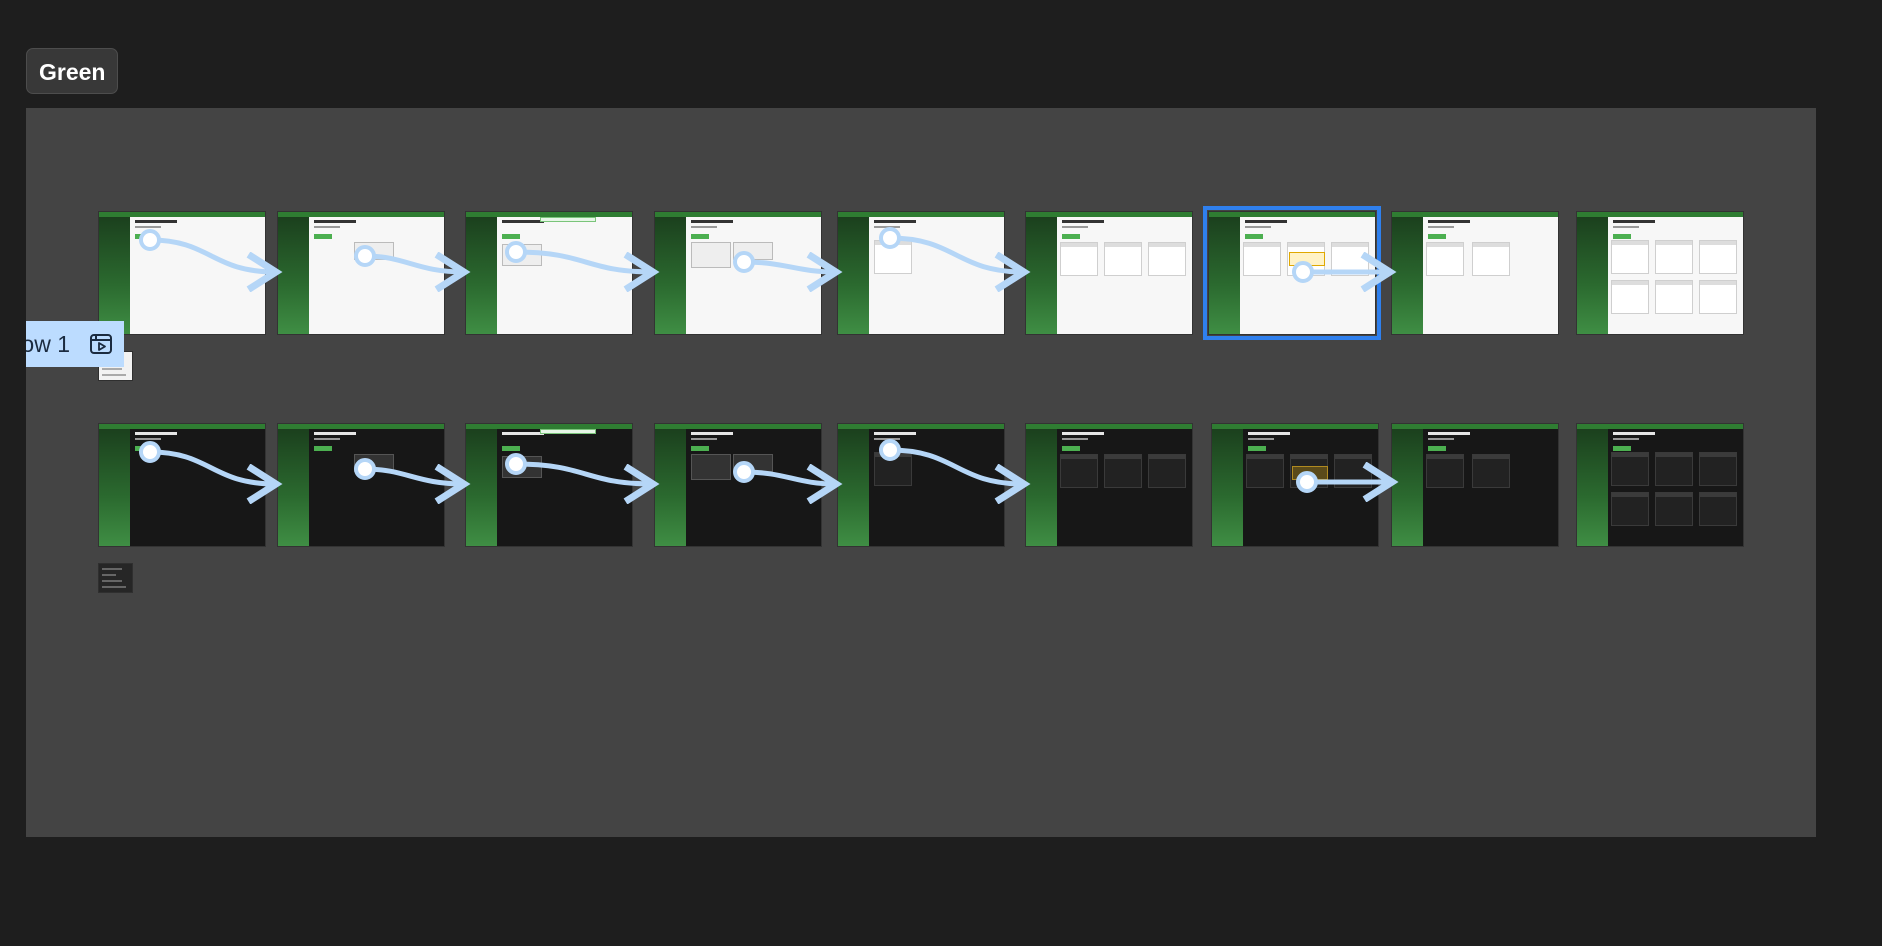 Image resolution: width=1882 pixels, height=946 pixels. I want to click on section-label: Green, so click(72, 71).